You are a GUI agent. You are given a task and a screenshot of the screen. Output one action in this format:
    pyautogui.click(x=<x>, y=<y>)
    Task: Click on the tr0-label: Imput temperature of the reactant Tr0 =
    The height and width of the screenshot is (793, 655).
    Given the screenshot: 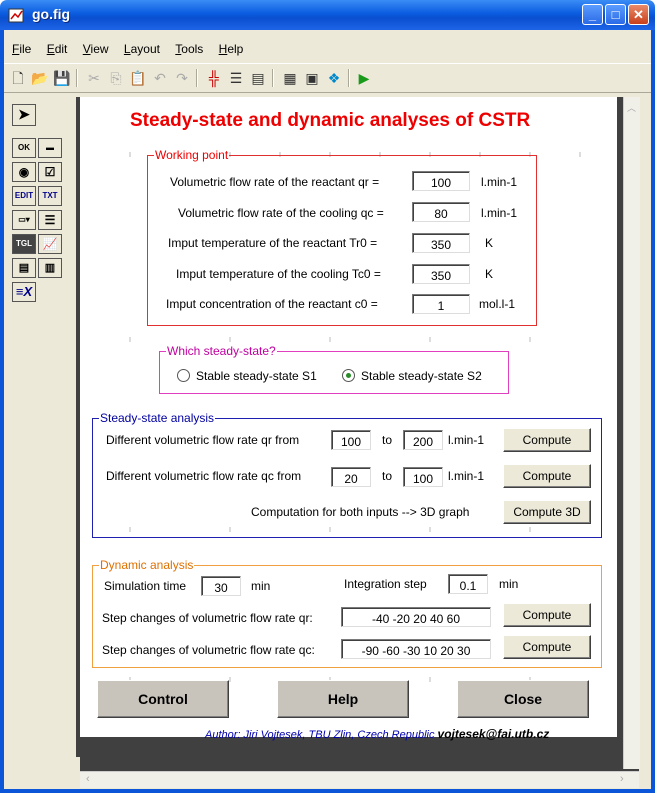 What is the action you would take?
    pyautogui.click(x=273, y=243)
    